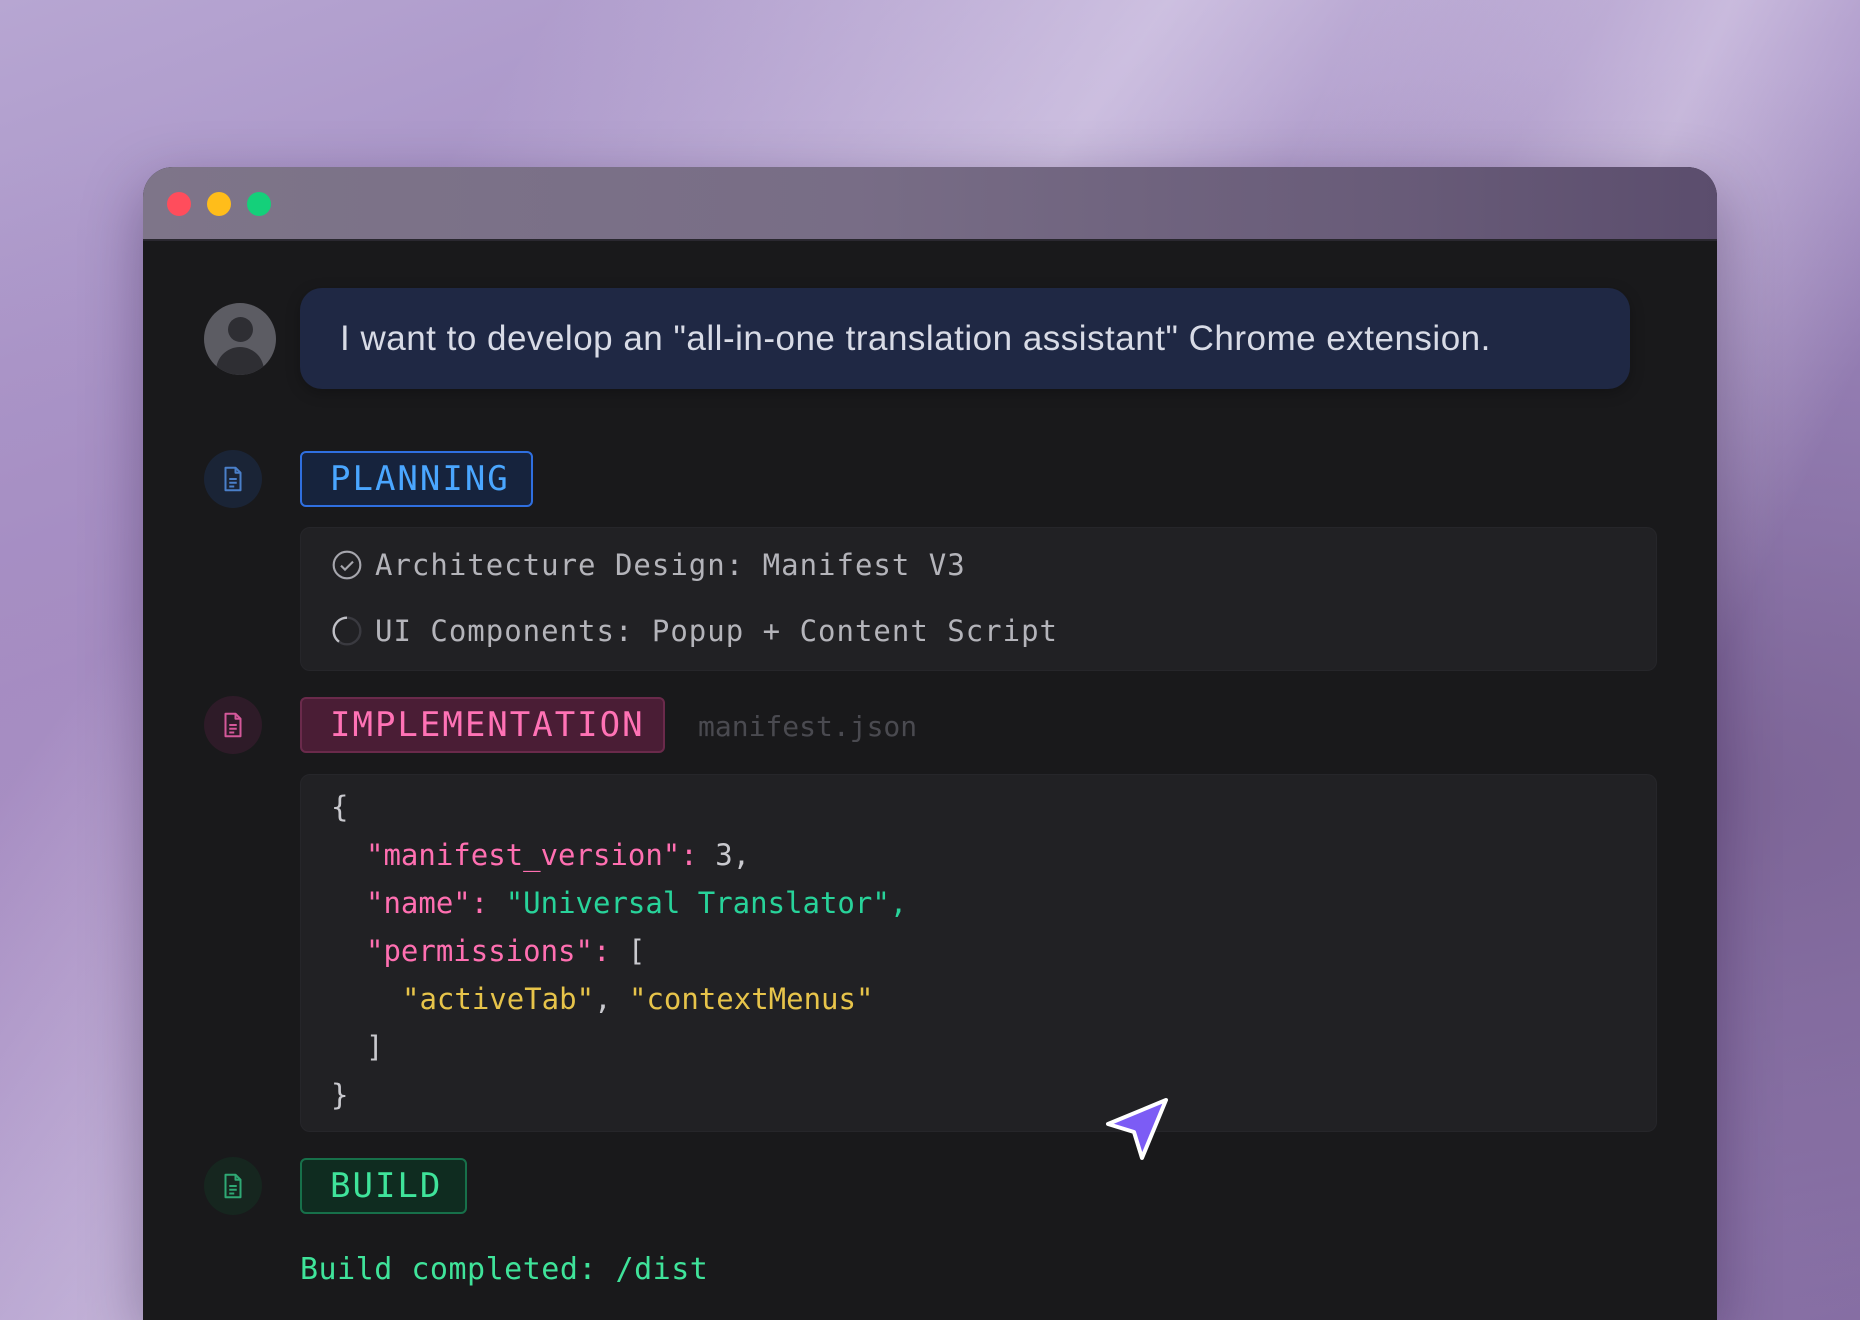  I want to click on maximize-window-button, so click(259, 204).